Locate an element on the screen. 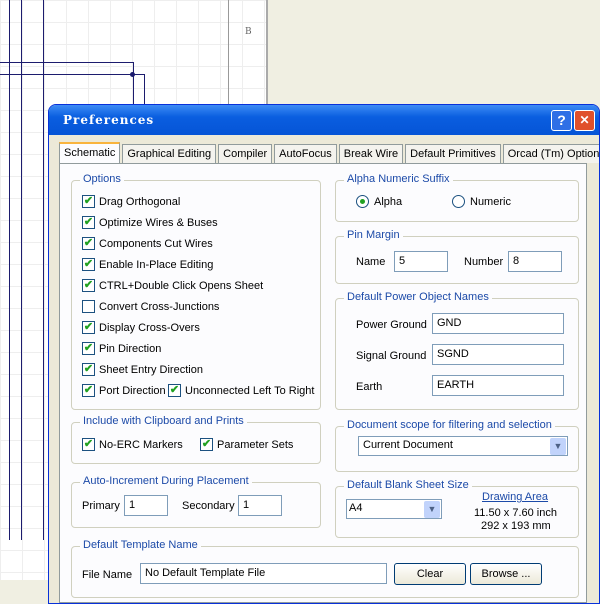 Image resolution: width=600 pixels, height=604 pixels. option-checkbox: ✔ Port Direction is located at coordinates (124, 390).